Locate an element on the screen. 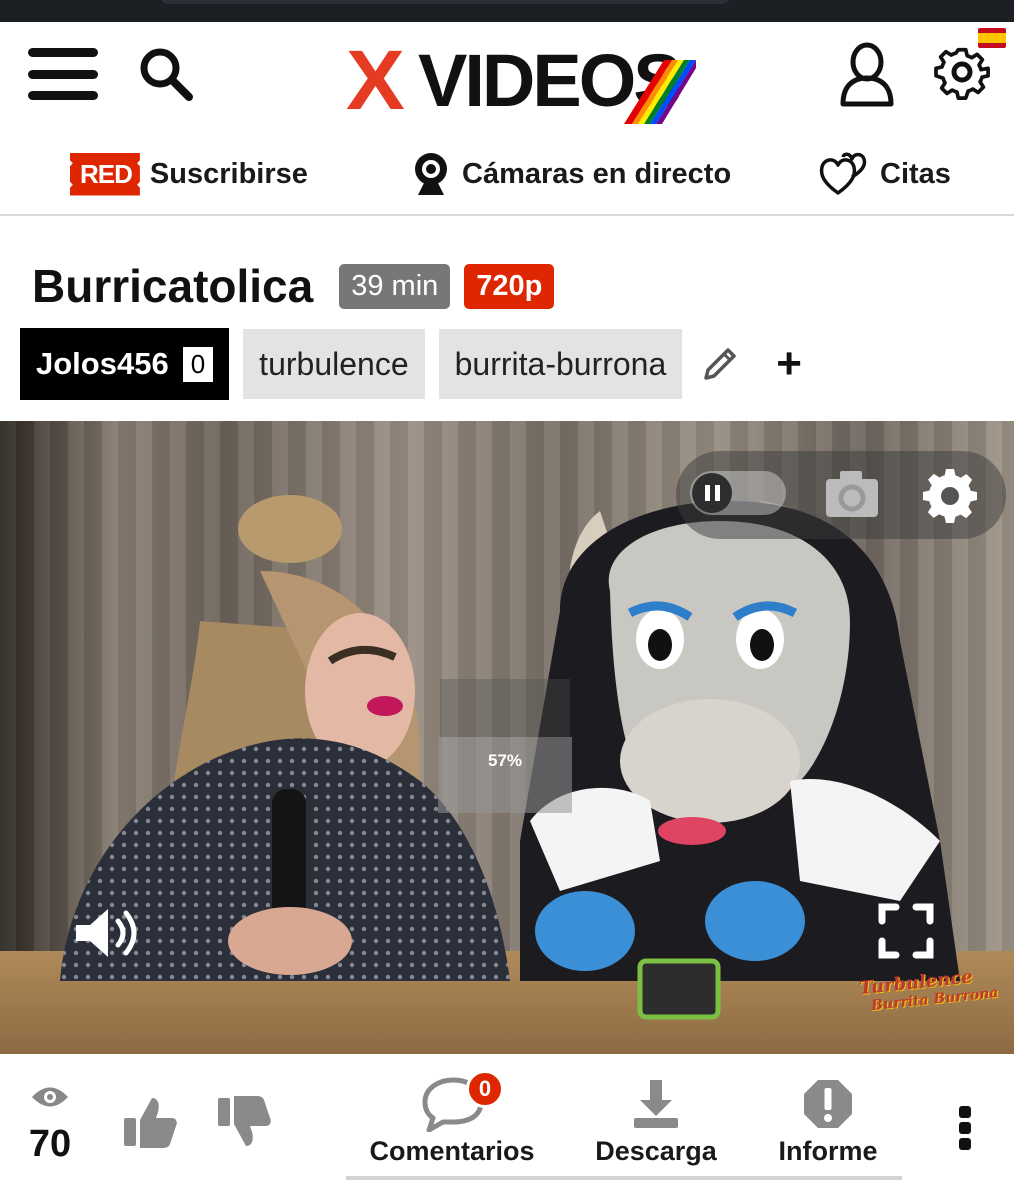 This screenshot has width=1014, height=1200. player-settings-gear-icon is located at coordinates (950, 495).